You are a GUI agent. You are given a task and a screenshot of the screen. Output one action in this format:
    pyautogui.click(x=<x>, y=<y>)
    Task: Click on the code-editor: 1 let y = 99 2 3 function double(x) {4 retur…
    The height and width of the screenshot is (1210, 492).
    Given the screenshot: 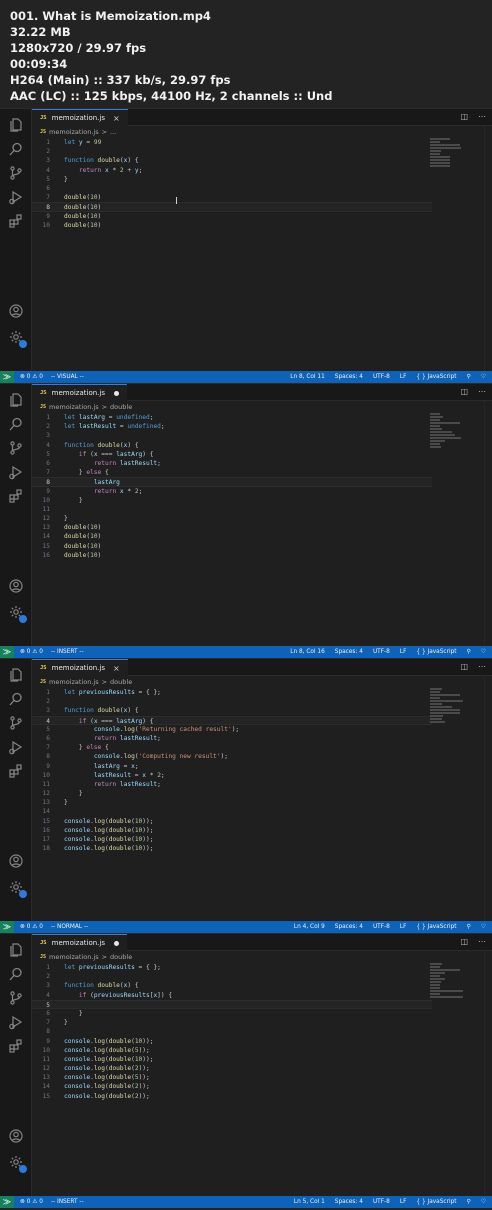 What is the action you would take?
    pyautogui.click(x=232, y=184)
    